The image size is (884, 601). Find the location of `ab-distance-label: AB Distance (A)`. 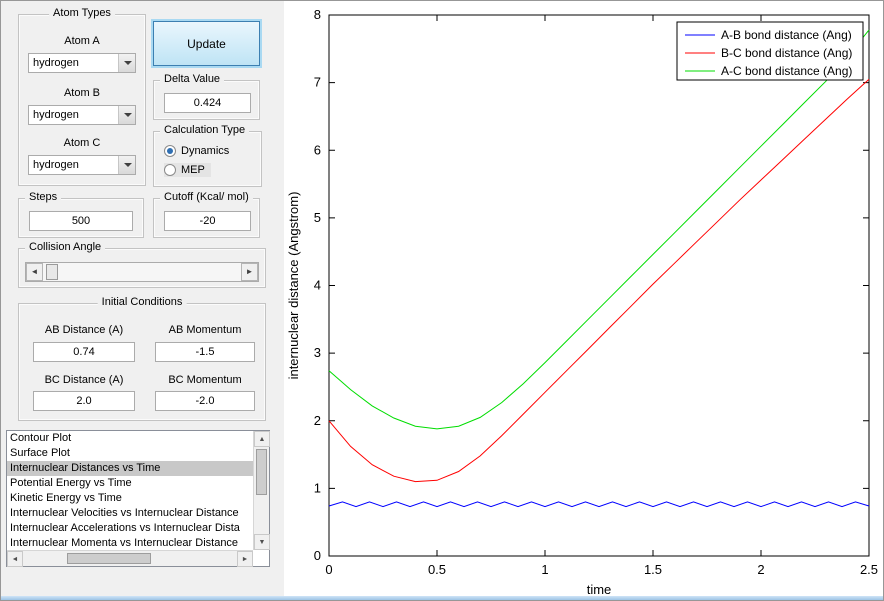

ab-distance-label: AB Distance (A) is located at coordinates (84, 330).